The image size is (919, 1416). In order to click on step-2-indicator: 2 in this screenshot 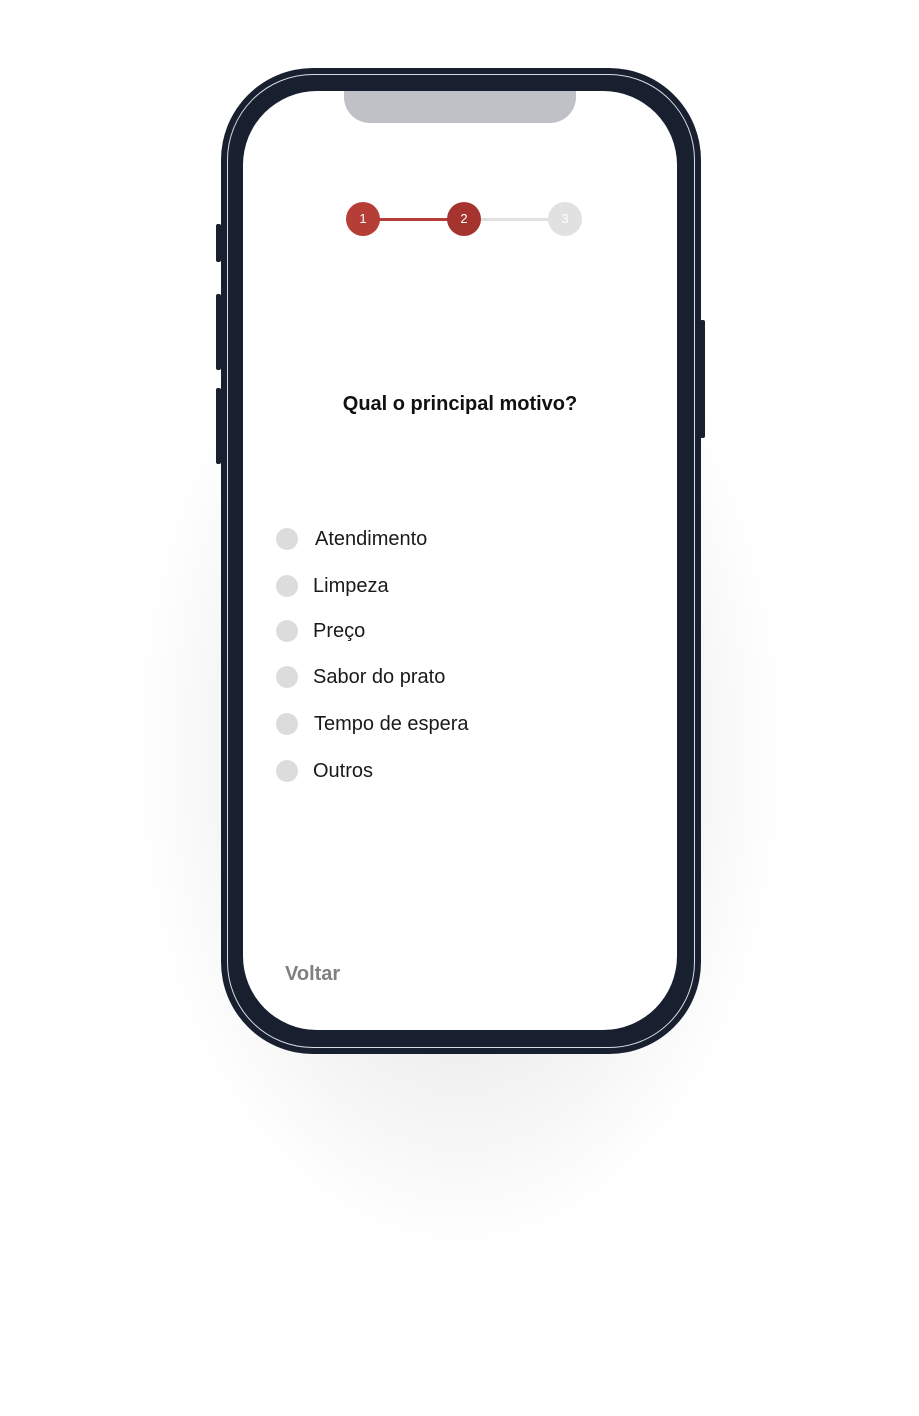, I will do `click(464, 219)`.